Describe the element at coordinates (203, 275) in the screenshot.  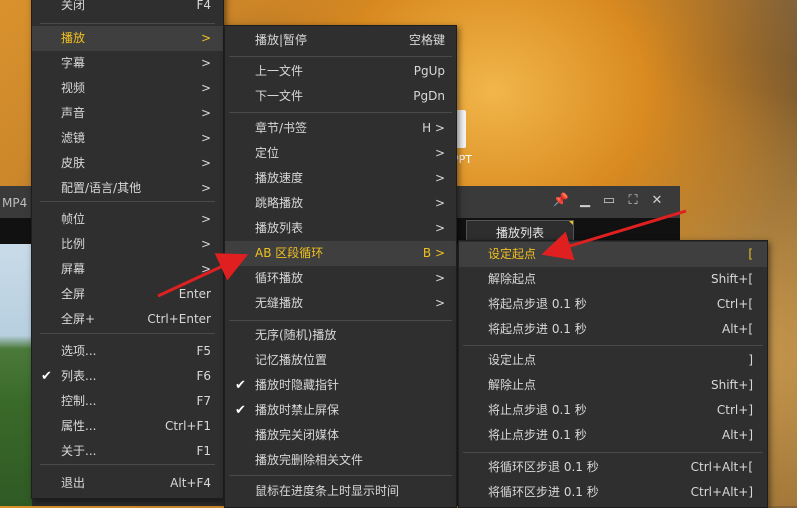
I see `arrow-to-ab-loop` at that location.